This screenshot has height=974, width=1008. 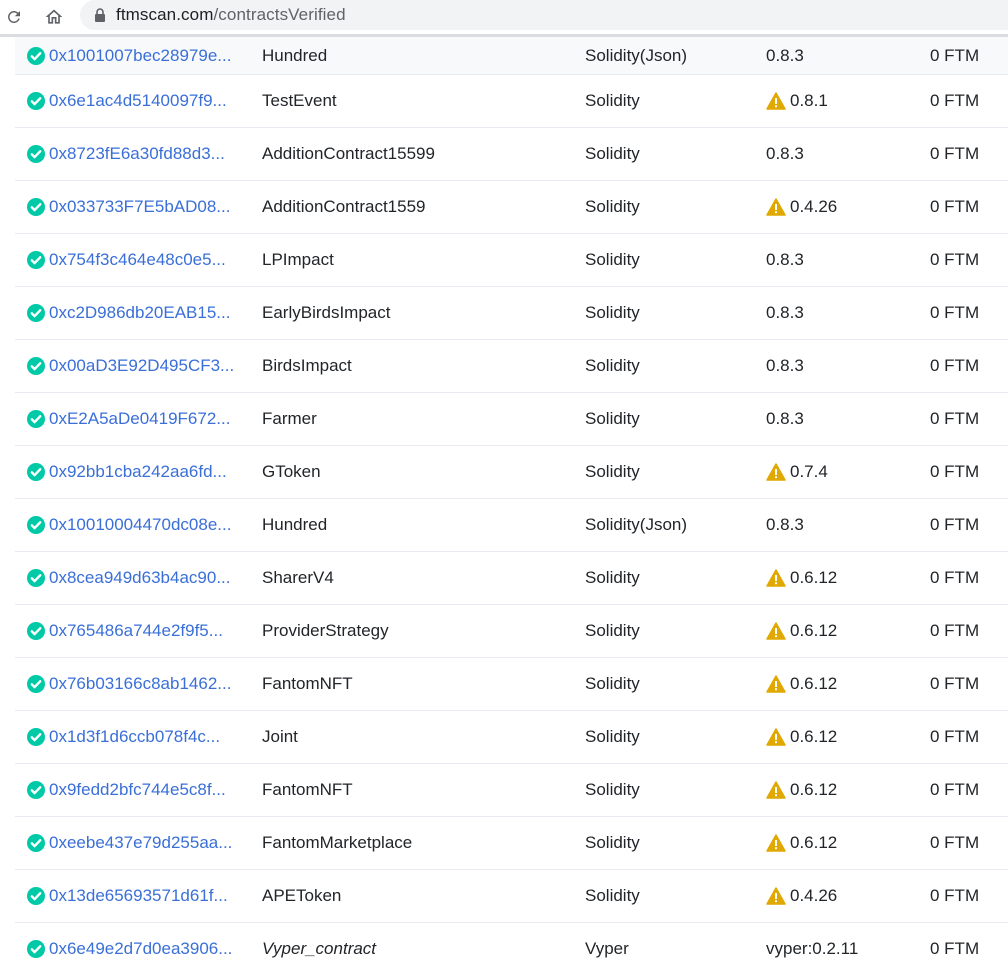 I want to click on compiler-version: vyper:0.2.11, so click(x=812, y=948).